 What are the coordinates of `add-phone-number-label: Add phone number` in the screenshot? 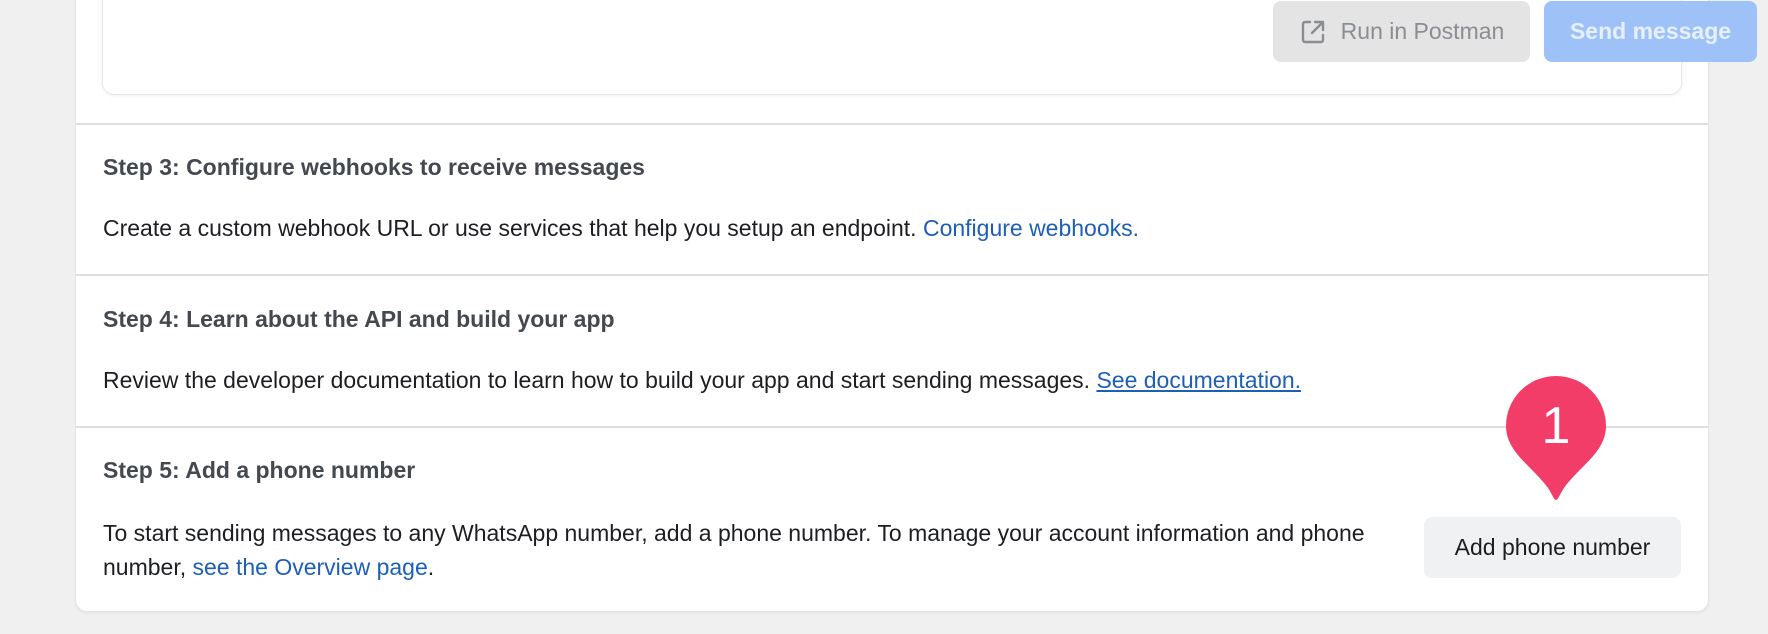 It's located at (1552, 547).